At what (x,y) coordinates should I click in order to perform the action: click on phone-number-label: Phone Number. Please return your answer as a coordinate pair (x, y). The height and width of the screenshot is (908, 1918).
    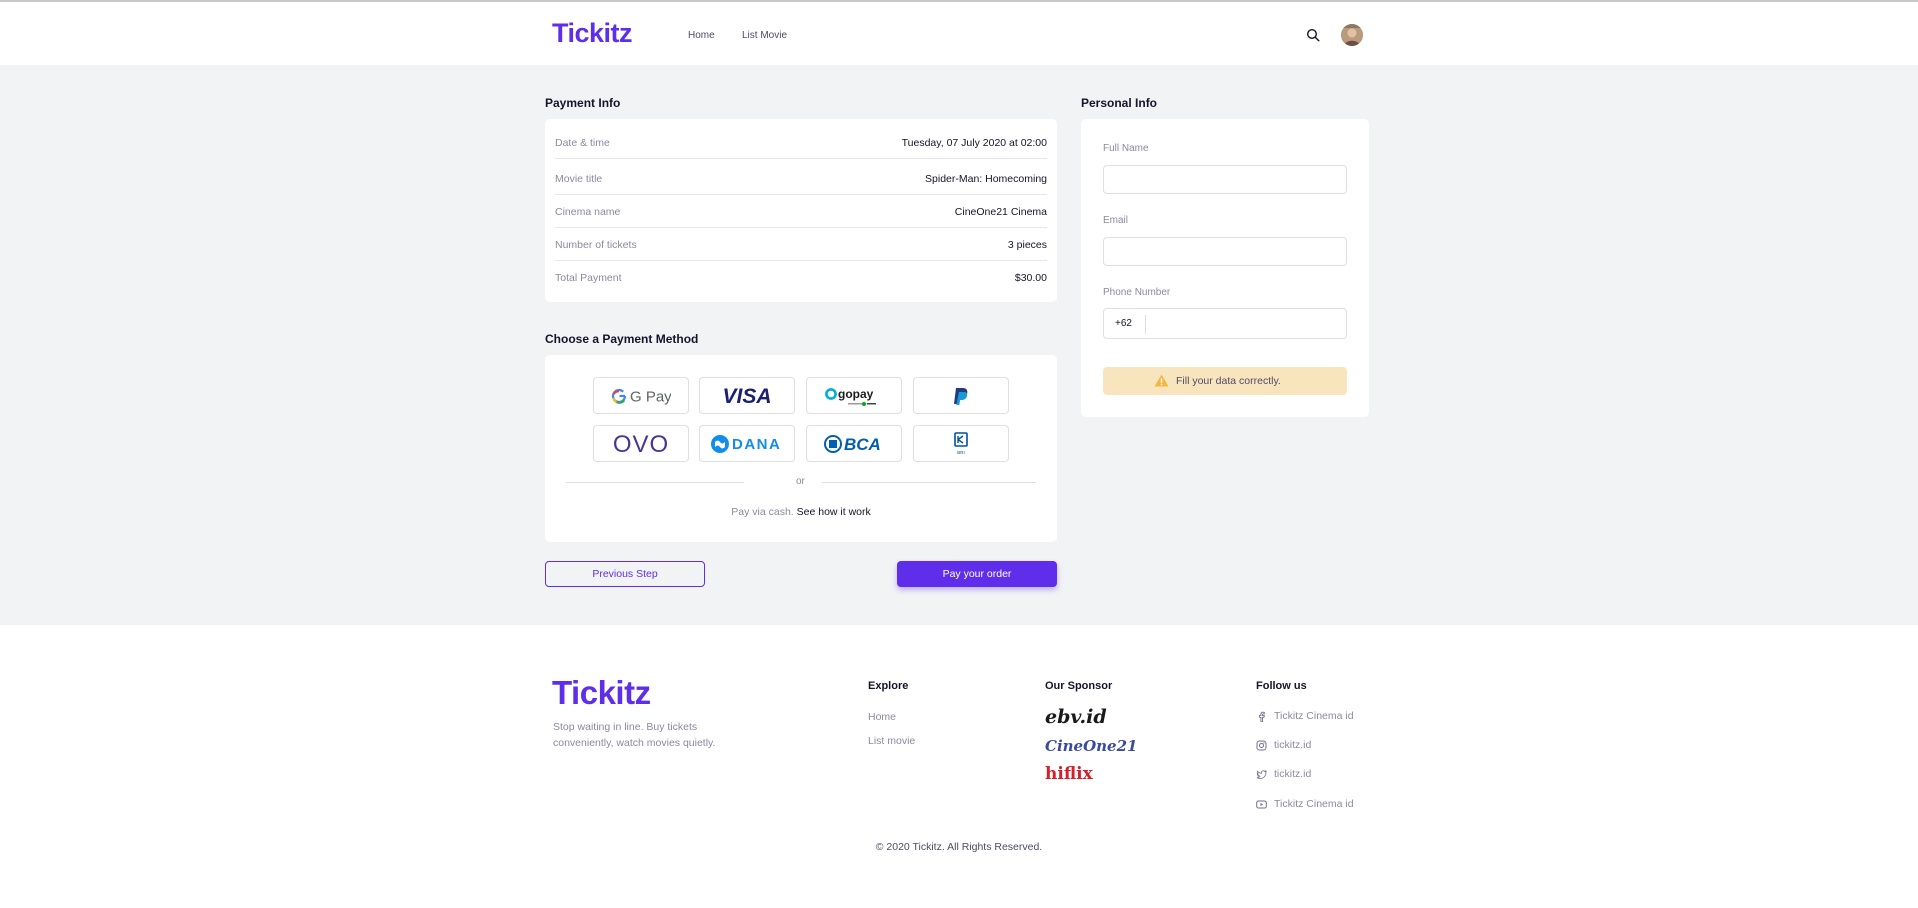
    Looking at the image, I should click on (1137, 292).